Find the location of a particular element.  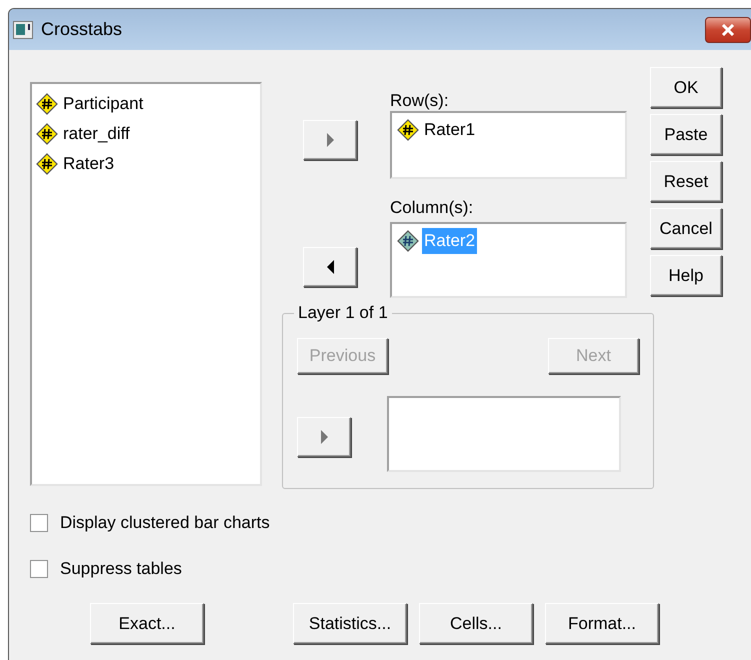

checkbox-label: Display clustered bar charts is located at coordinates (165, 523).